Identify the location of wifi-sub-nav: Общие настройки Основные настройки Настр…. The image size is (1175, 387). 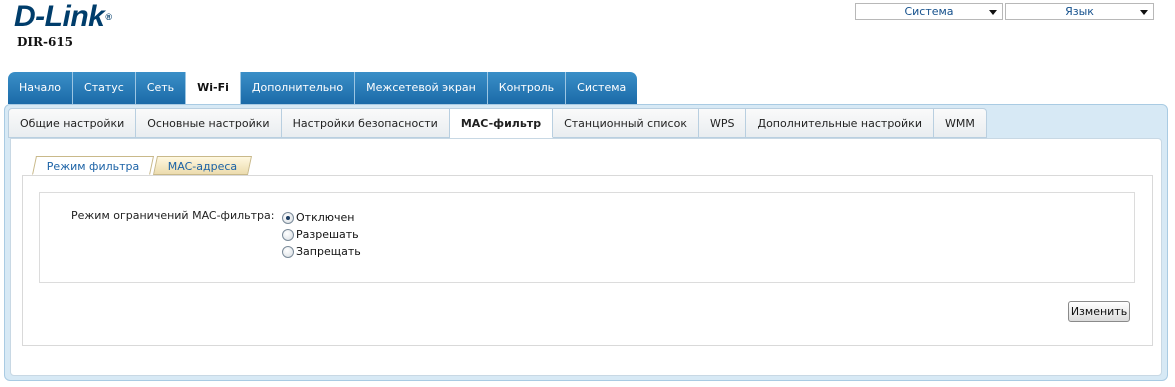
(497, 123).